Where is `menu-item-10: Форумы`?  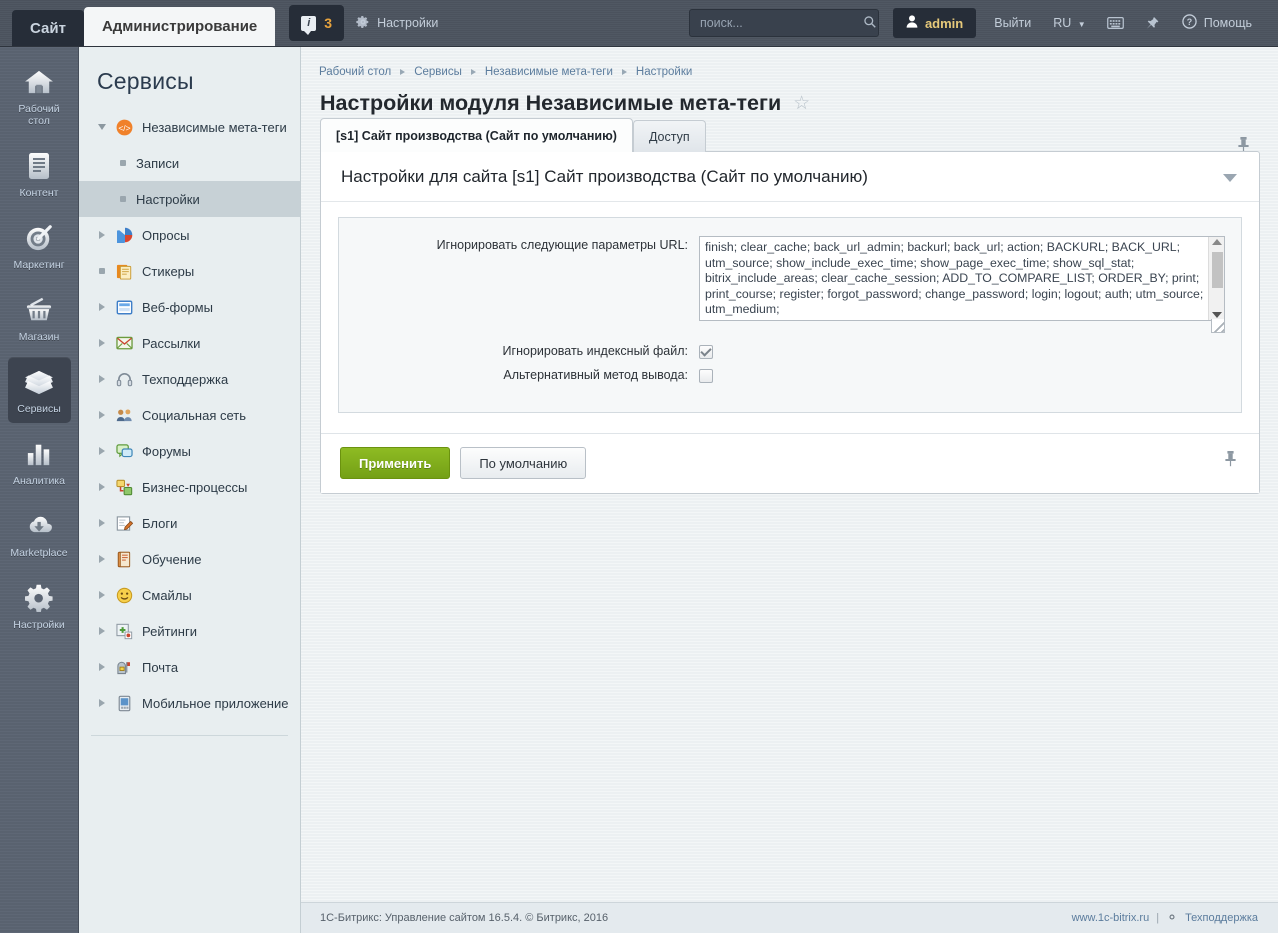 menu-item-10: Форумы is located at coordinates (189, 451).